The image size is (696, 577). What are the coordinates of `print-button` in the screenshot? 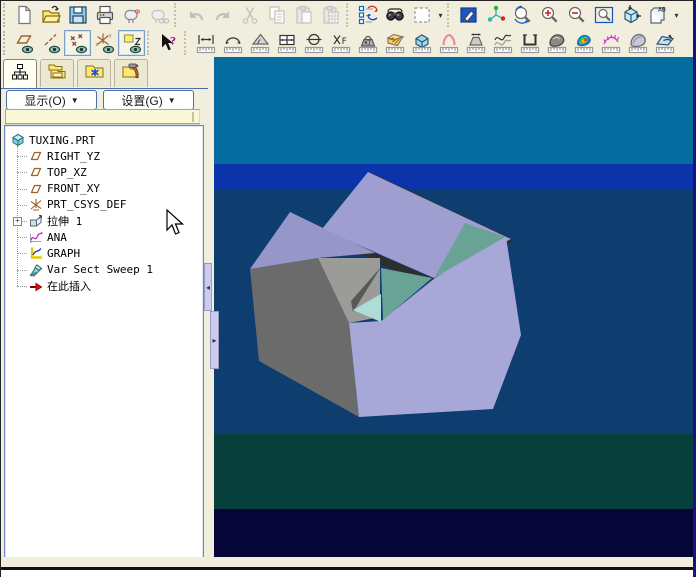 It's located at (104, 15).